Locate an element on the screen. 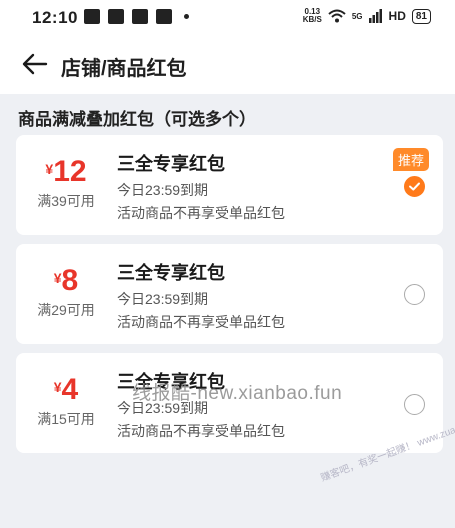  coupon-amount: ¥4 is located at coordinates (66, 390).